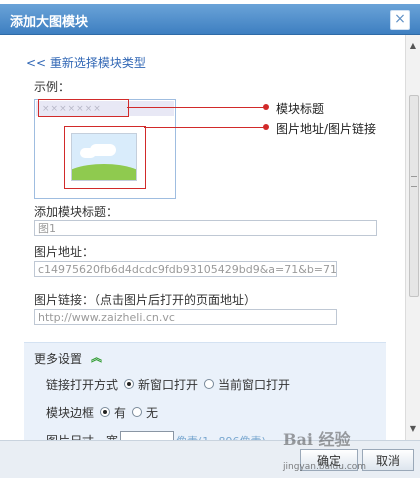 This screenshot has width=420, height=478. I want to click on dialog-titlebar: 添加大图模块 ×, so click(210, 19).